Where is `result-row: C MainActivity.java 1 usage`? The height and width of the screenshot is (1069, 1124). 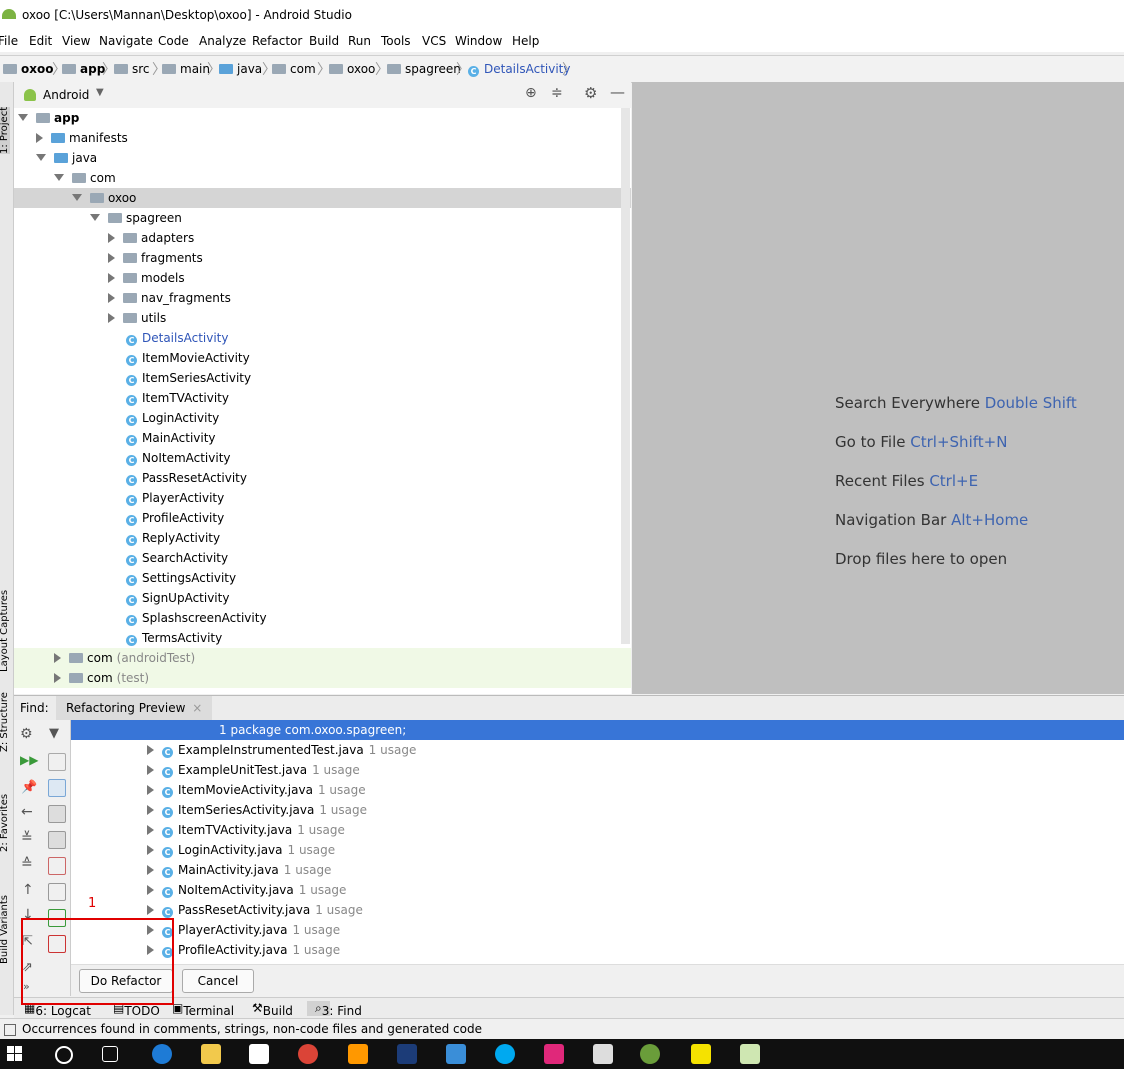 result-row: C MainActivity.java 1 usage is located at coordinates (597, 870).